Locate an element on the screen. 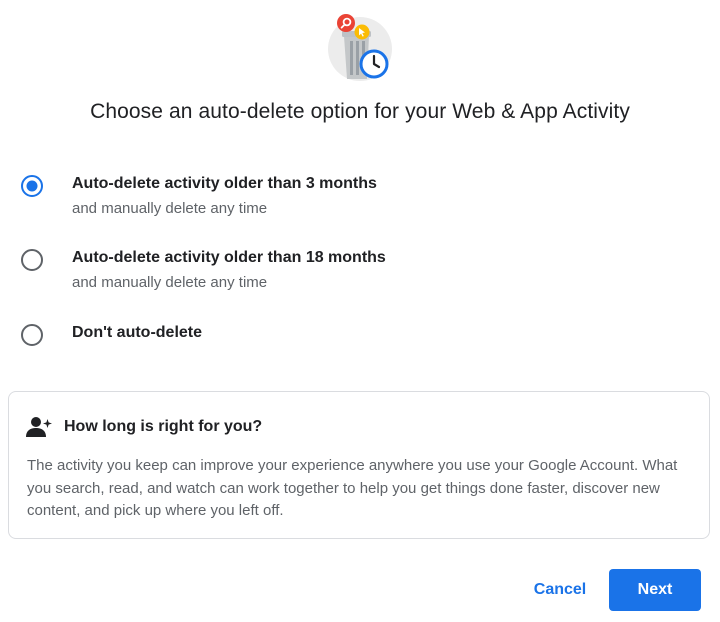  option-label: Auto-delete activity older than 3 months is located at coordinates (224, 183).